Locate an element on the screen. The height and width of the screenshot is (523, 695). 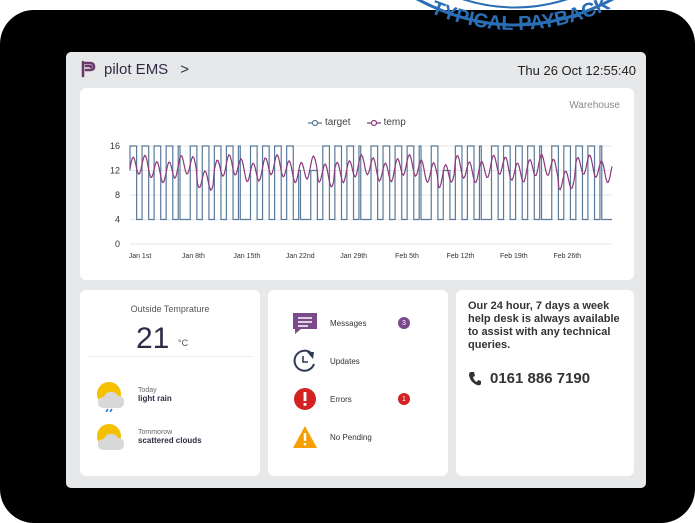
today-text: Today light rain is located at coordinates (155, 395).